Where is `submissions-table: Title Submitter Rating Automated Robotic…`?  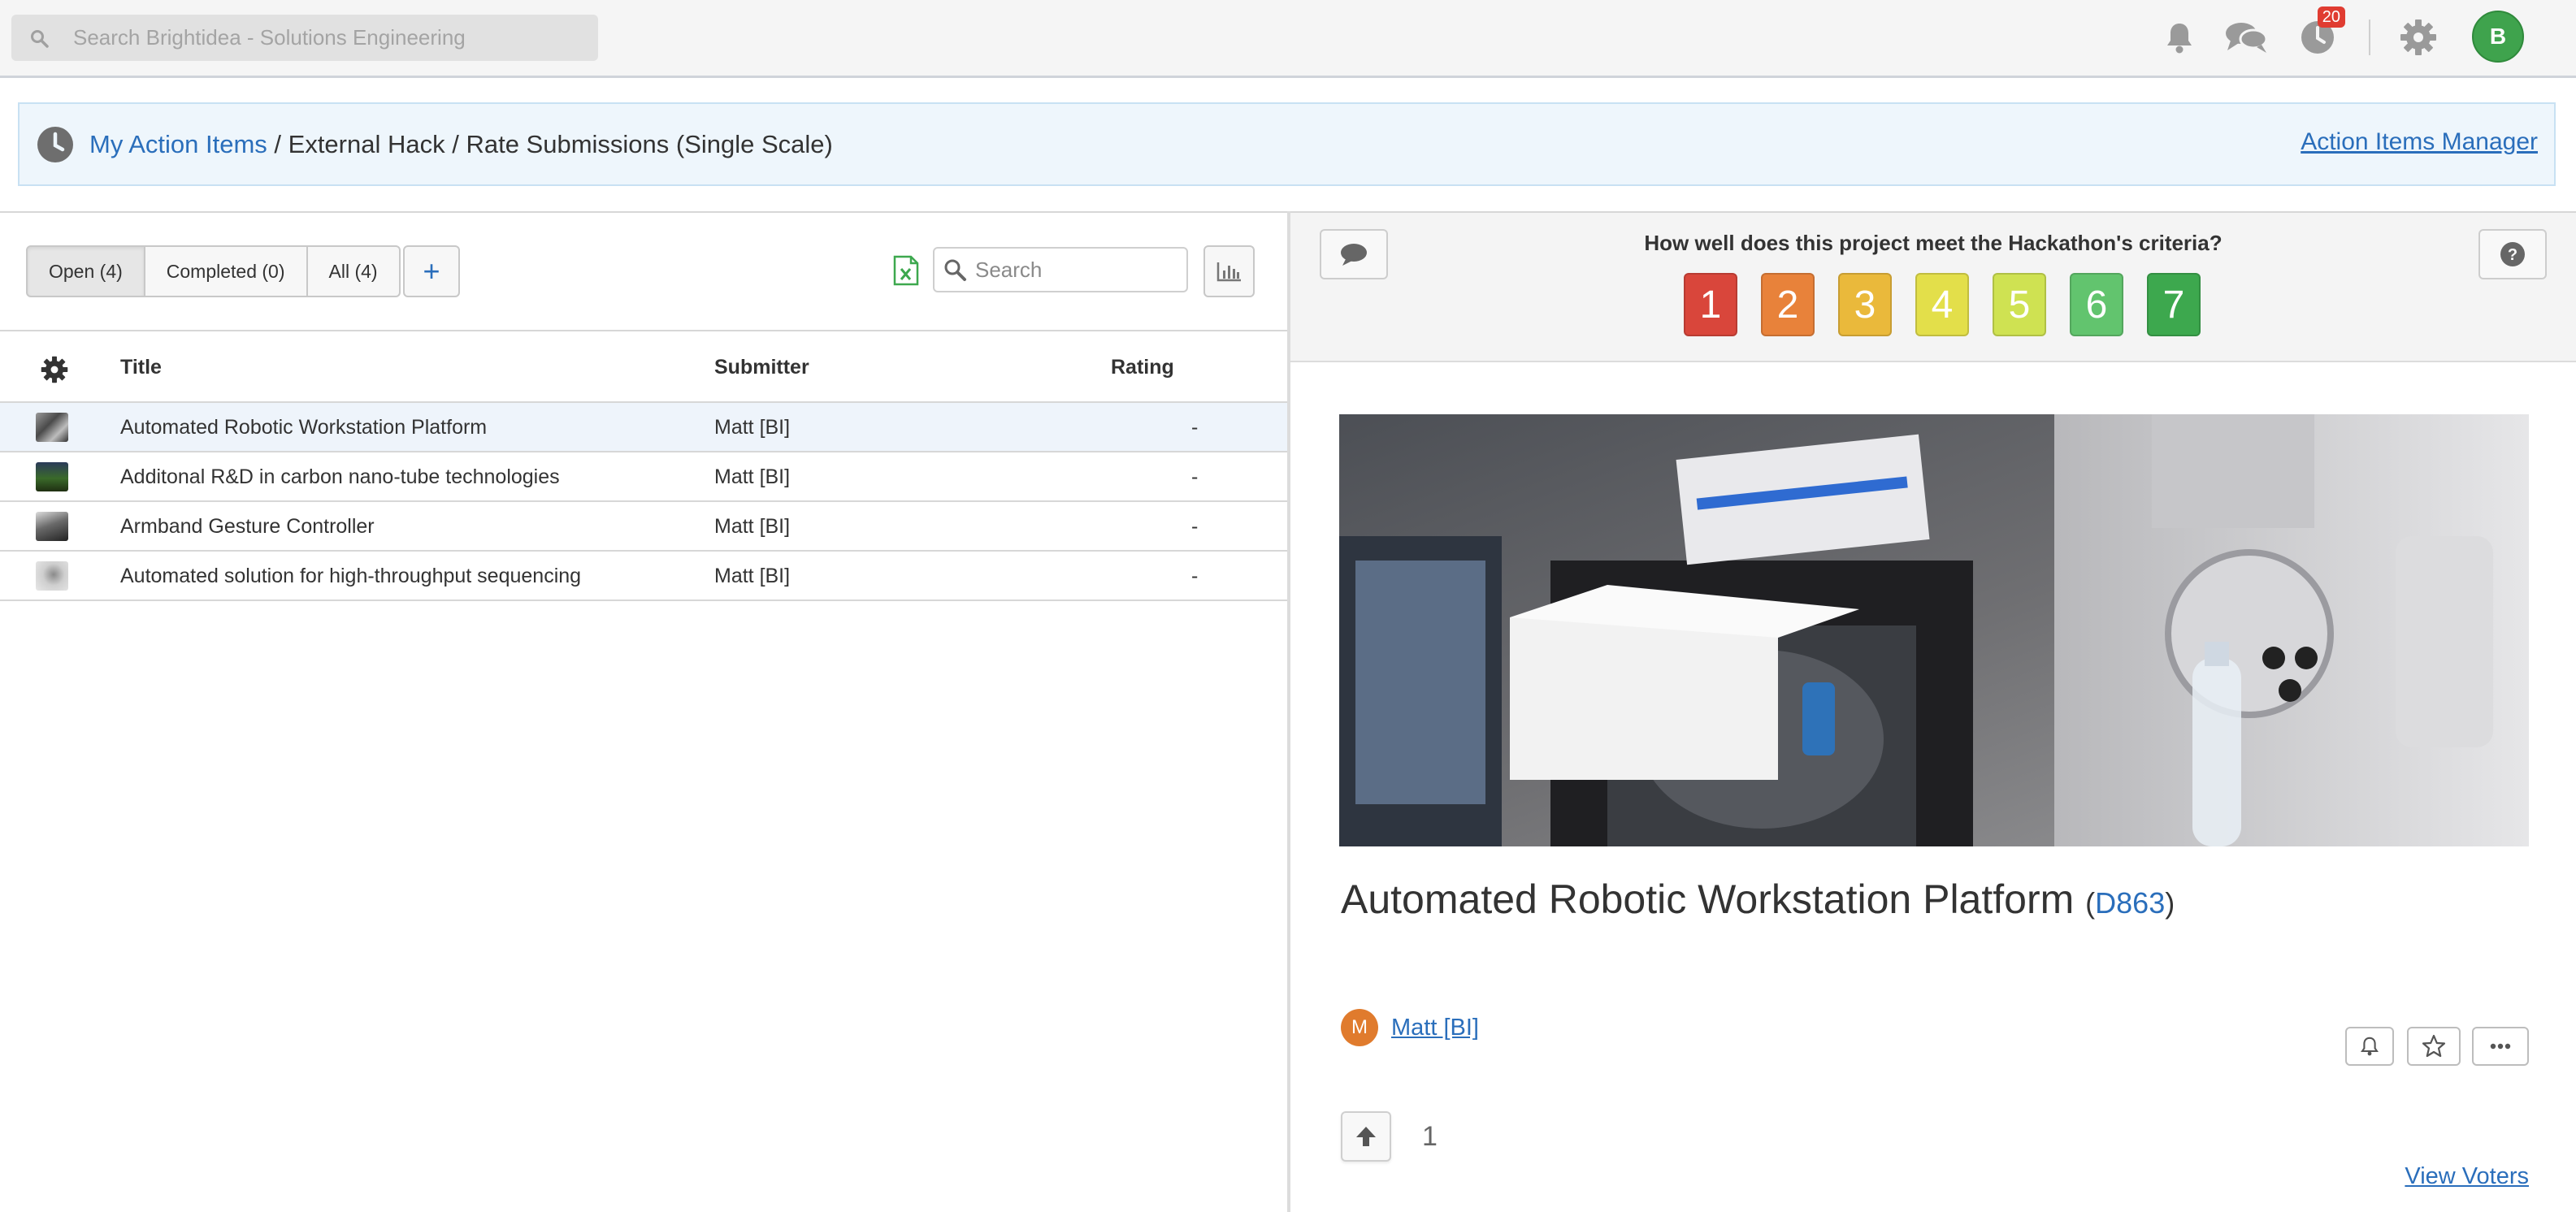
submissions-table: Title Submitter Rating Automated Robotic… is located at coordinates (643, 465).